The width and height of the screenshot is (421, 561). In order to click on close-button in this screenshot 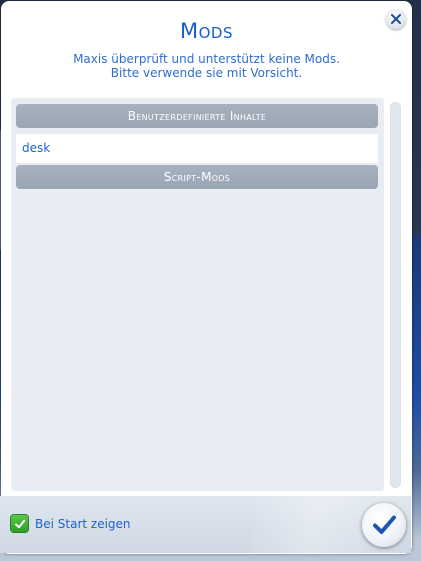, I will do `click(396, 19)`.